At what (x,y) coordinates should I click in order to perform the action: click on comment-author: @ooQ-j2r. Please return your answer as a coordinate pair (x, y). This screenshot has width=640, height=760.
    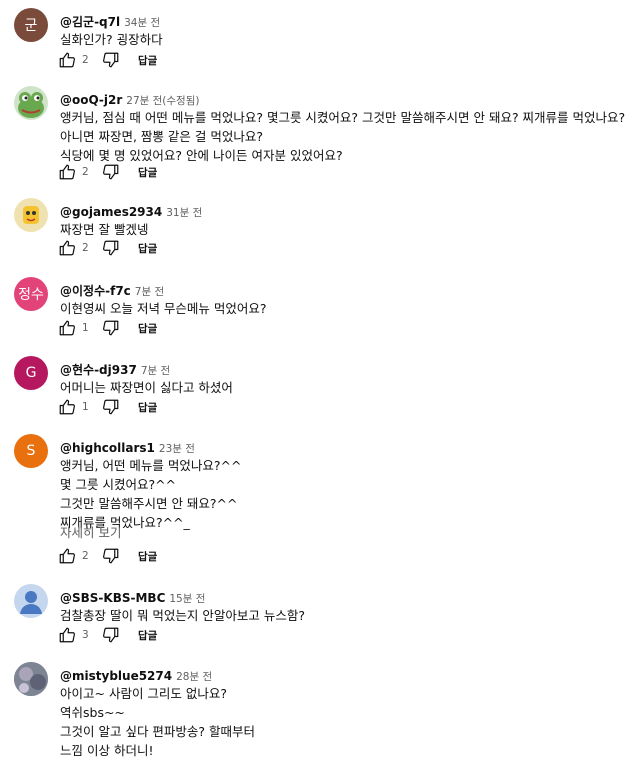
    Looking at the image, I should click on (91, 100).